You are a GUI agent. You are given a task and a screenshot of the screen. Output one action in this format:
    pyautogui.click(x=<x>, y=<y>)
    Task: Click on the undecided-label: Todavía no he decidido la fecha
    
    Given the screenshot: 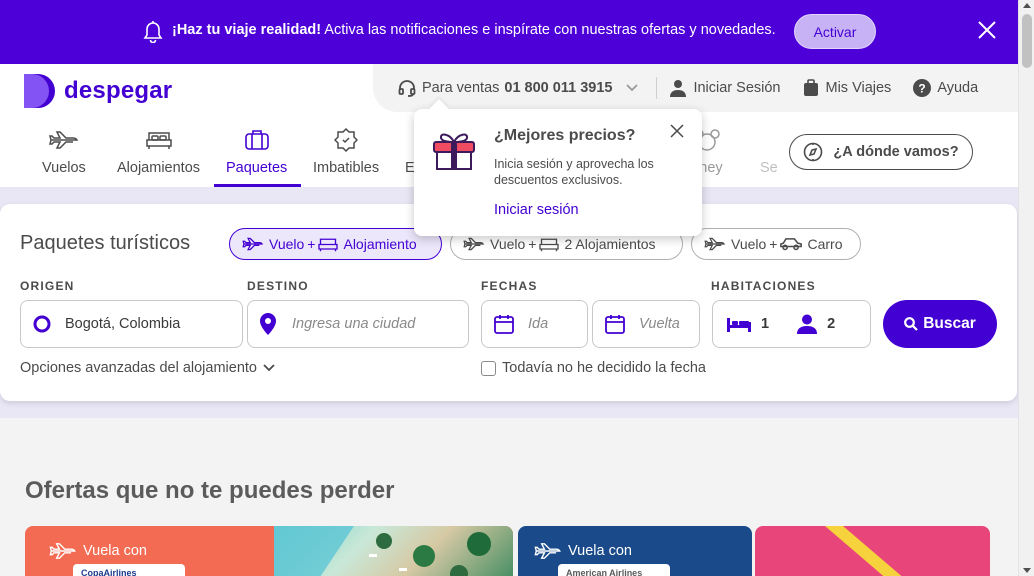 What is the action you would take?
    pyautogui.click(x=604, y=368)
    